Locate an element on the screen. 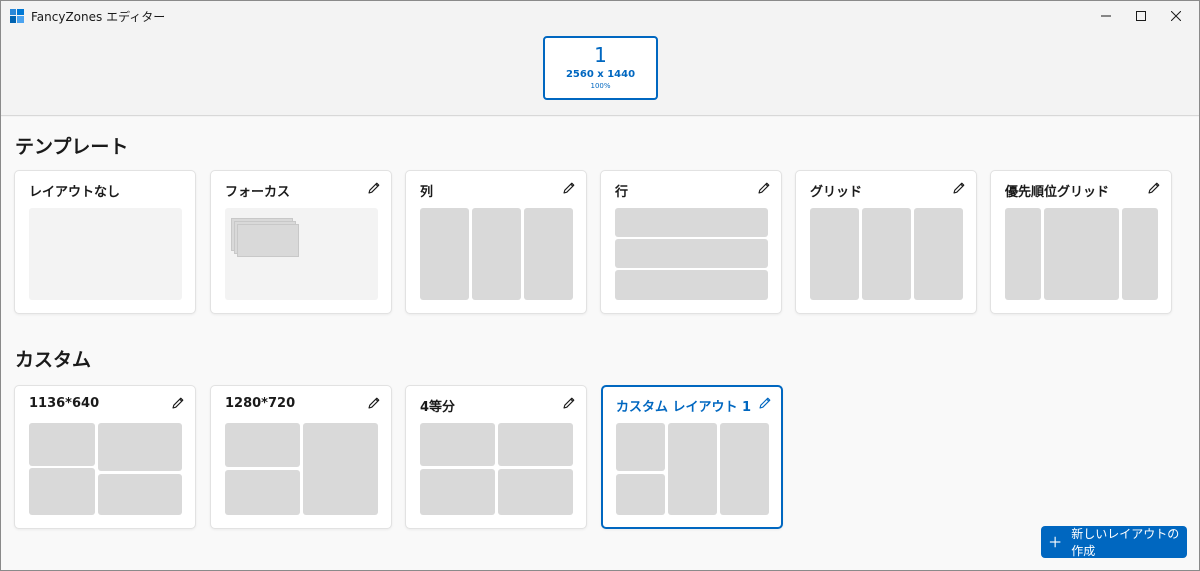 This screenshot has height=571, width=1200. custom-card-quarters: 4等分 is located at coordinates (496, 457).